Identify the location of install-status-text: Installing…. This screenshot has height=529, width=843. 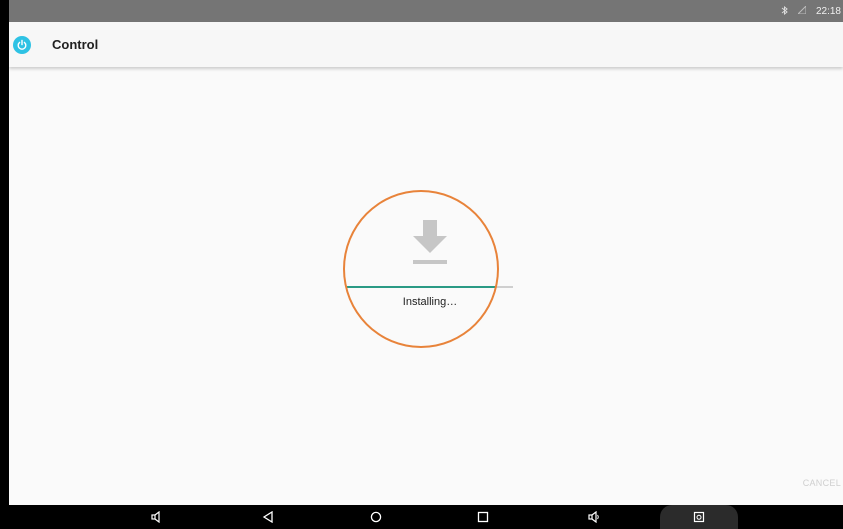
(430, 302).